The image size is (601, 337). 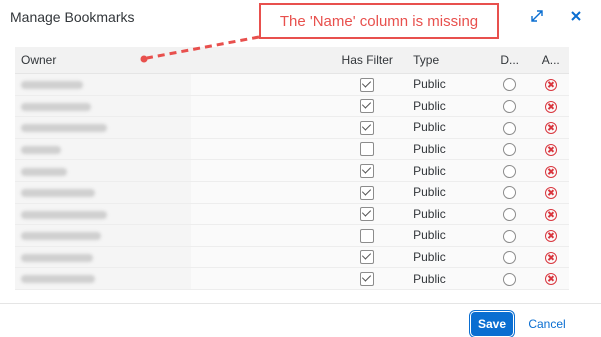 What do you see at coordinates (447, 60) in the screenshot?
I see `column-header-type: Type` at bounding box center [447, 60].